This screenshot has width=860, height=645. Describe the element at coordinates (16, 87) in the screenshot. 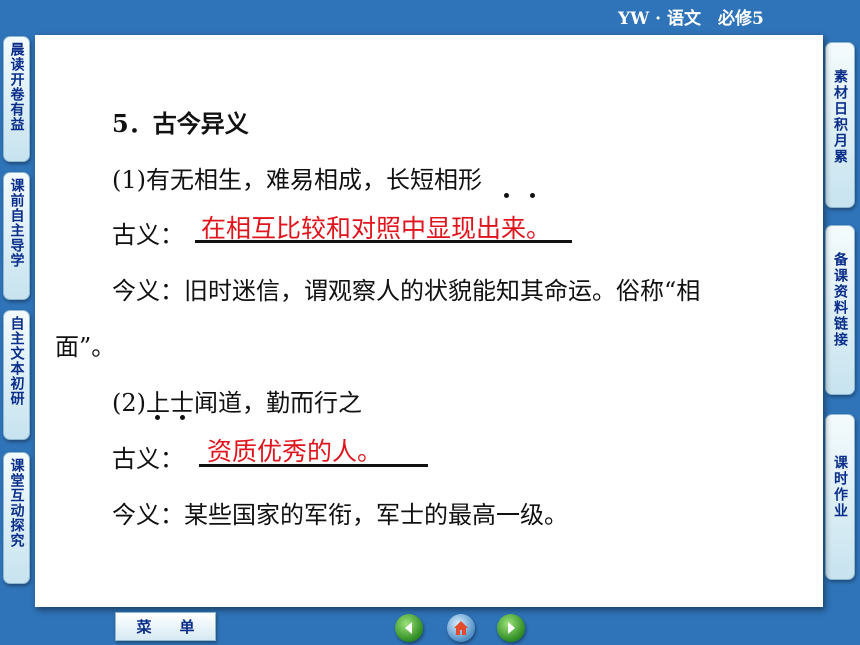

I see `nav-chendu-label: 晨读开卷有益` at that location.